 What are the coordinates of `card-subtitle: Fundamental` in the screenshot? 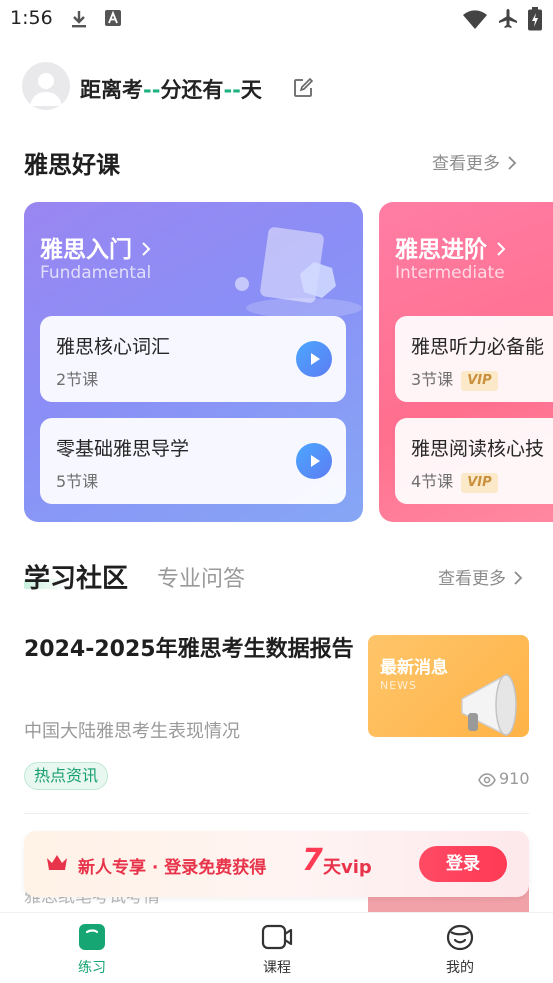 It's located at (96, 273).